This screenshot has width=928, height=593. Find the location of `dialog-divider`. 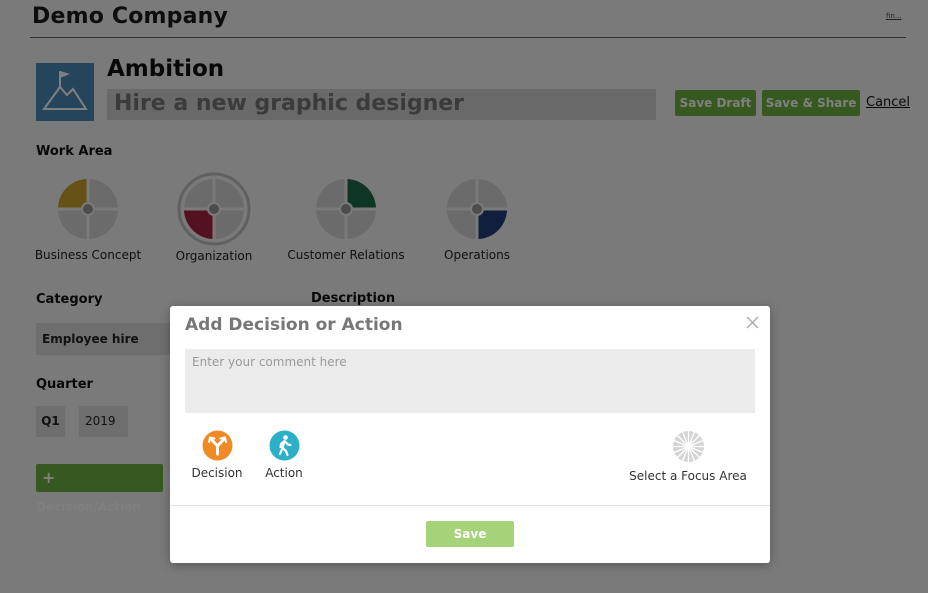

dialog-divider is located at coordinates (470, 505).